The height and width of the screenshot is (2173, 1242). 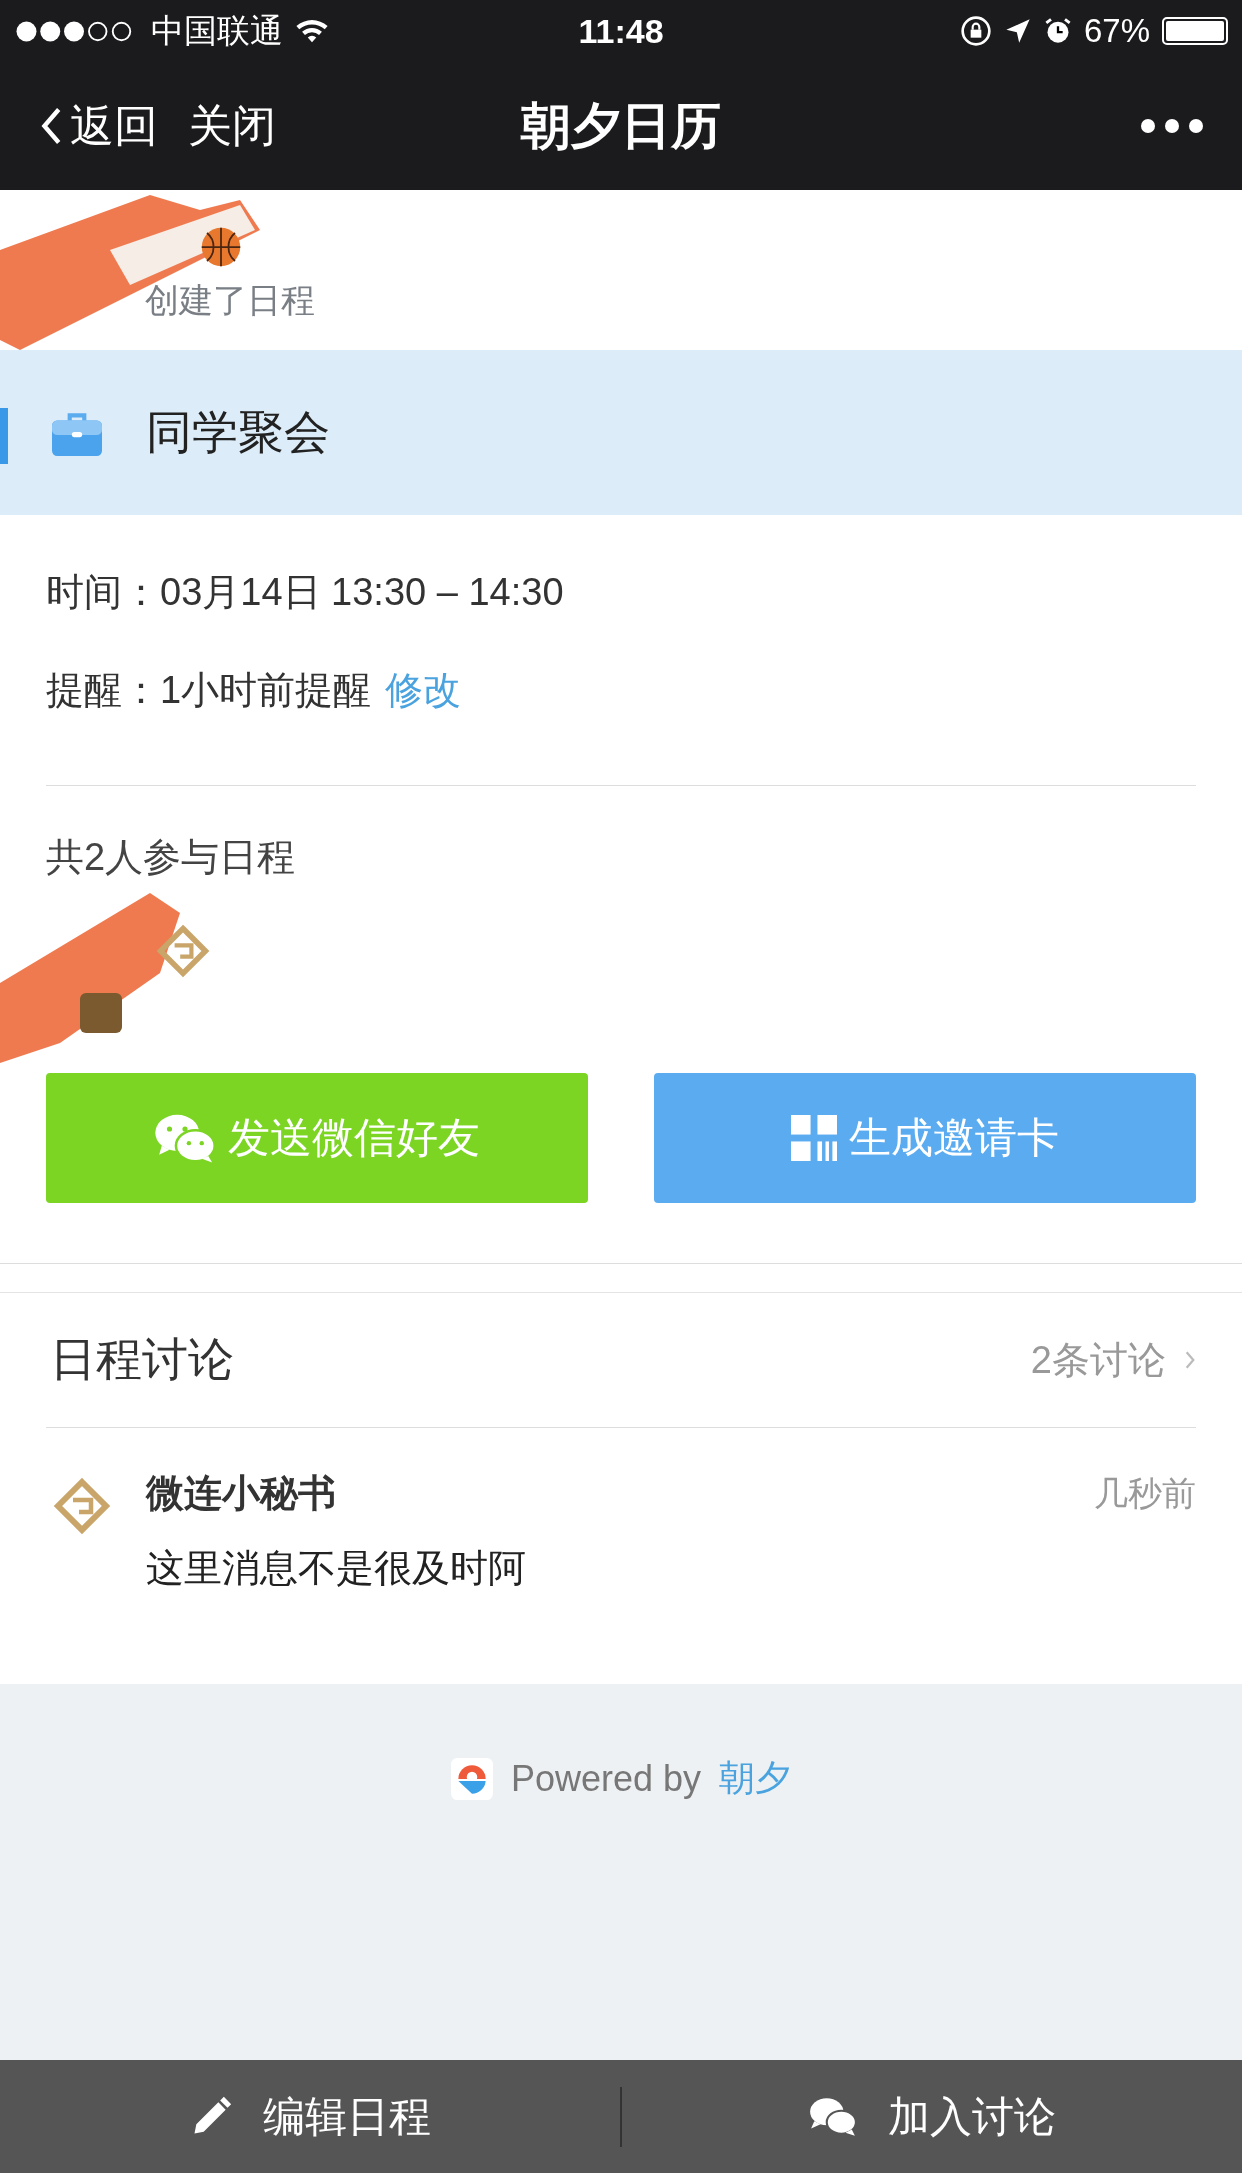 I want to click on edit-schedule-button: 编辑日程, so click(x=310, y=2116).